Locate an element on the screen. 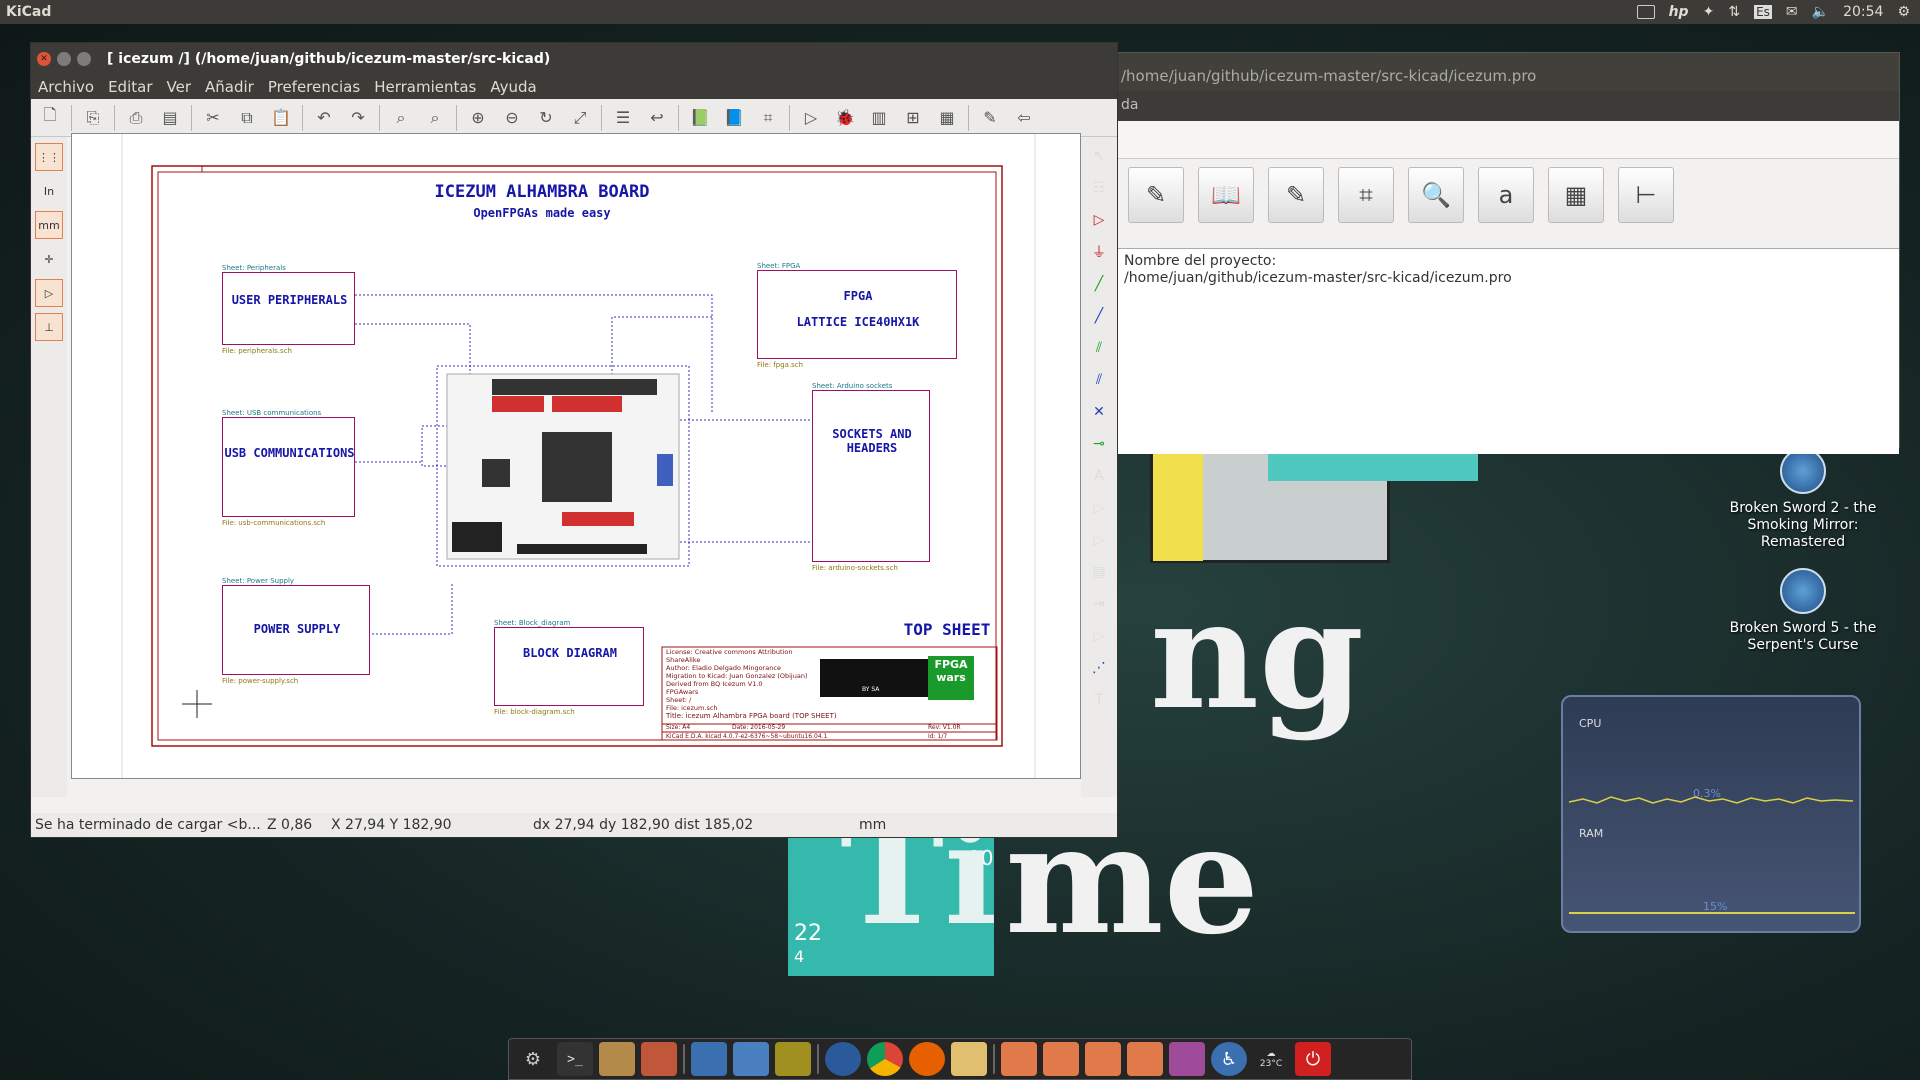 The image size is (1920, 1080). accessibility-icon: ♿ is located at coordinates (1229, 1059).